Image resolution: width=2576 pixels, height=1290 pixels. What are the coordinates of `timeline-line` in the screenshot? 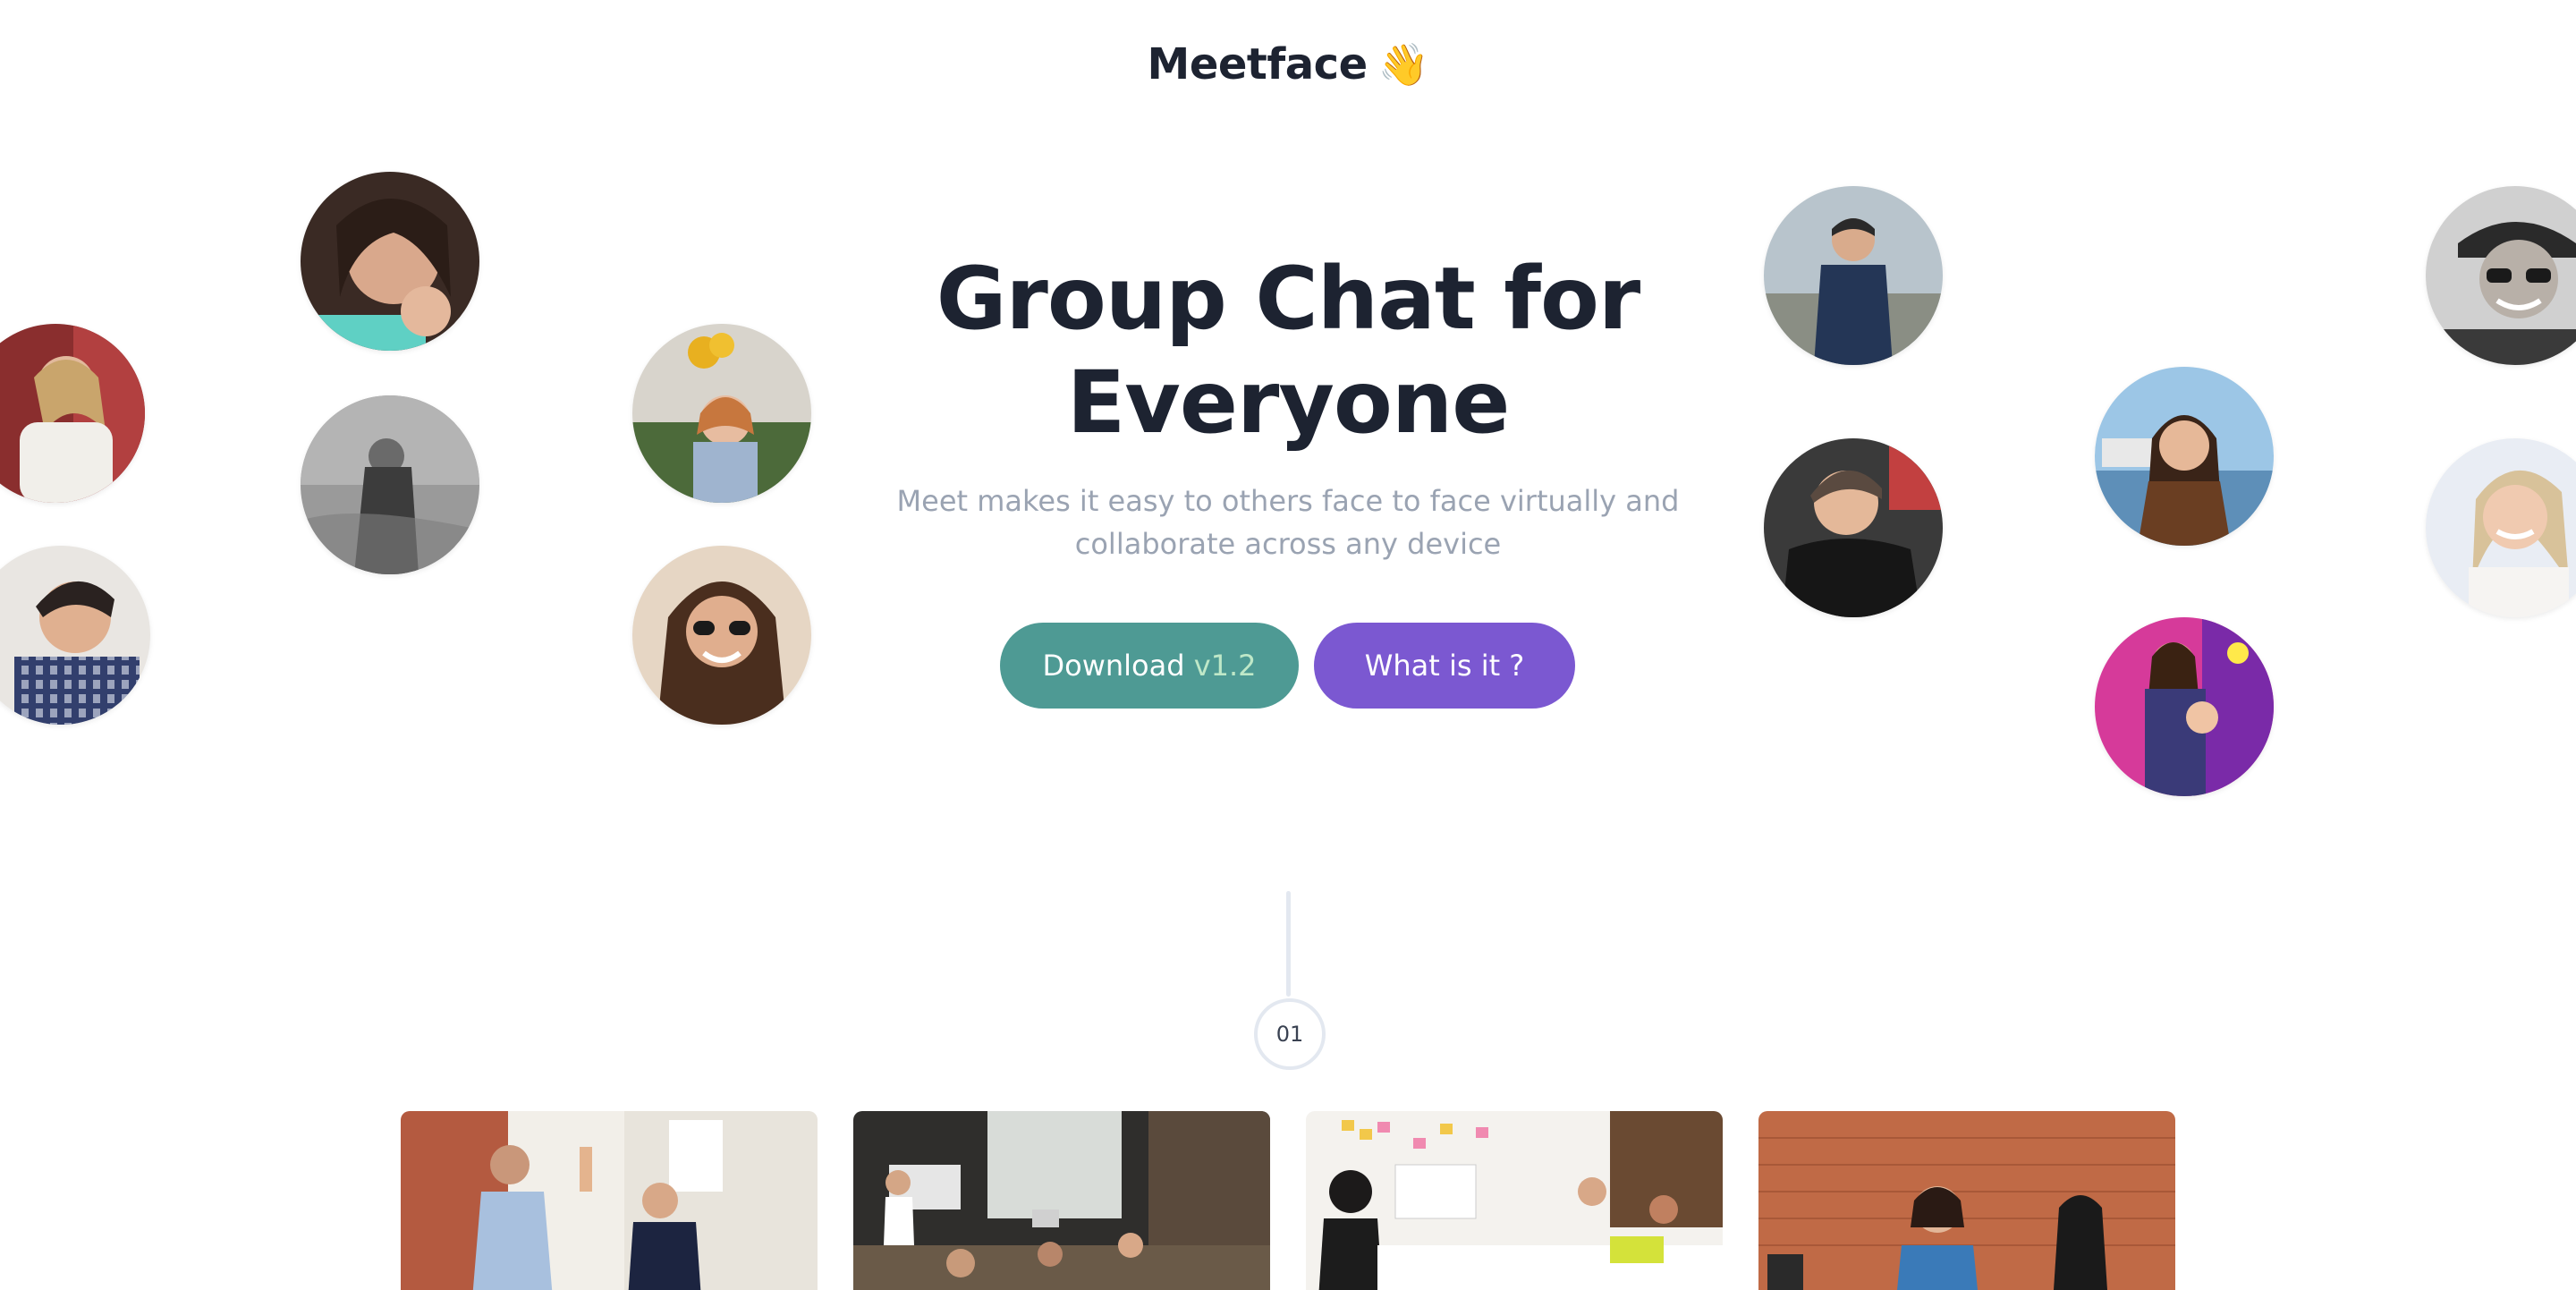 It's located at (1288, 944).